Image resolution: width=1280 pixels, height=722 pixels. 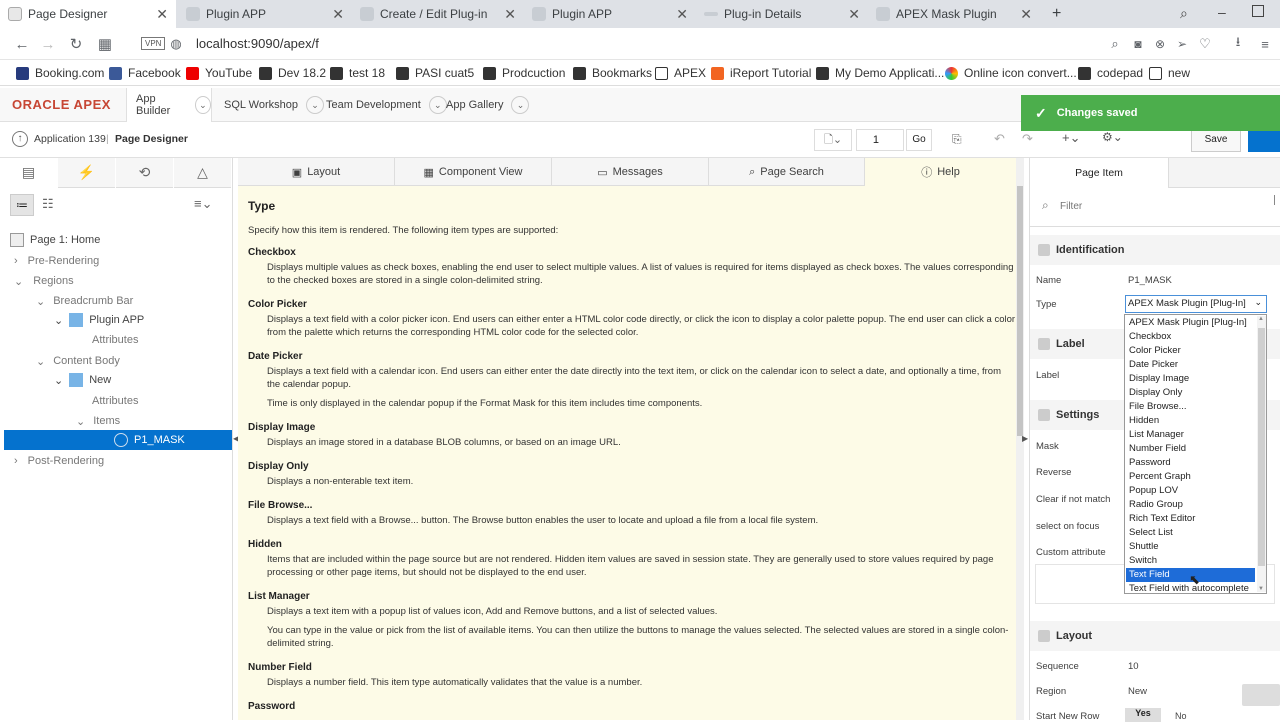 What do you see at coordinates (316, 172) in the screenshot?
I see `tab-layout: ▣ Layout` at bounding box center [316, 172].